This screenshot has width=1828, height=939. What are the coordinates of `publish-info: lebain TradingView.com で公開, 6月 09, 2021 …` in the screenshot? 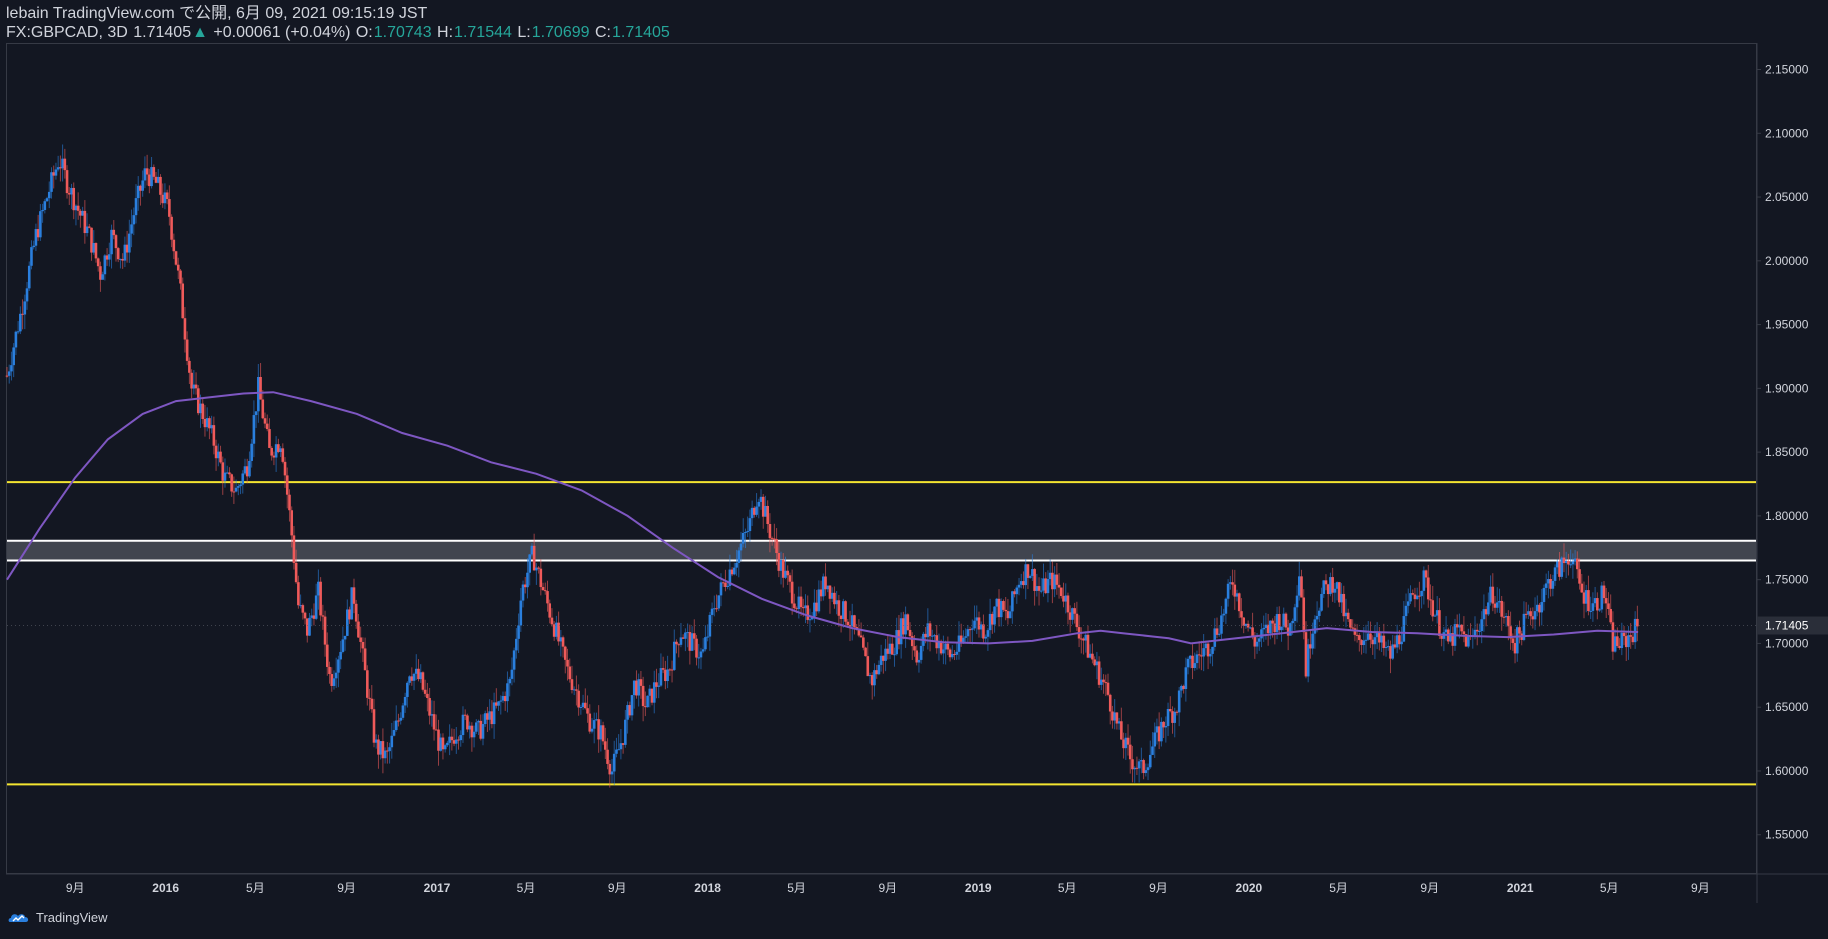 It's located at (217, 13).